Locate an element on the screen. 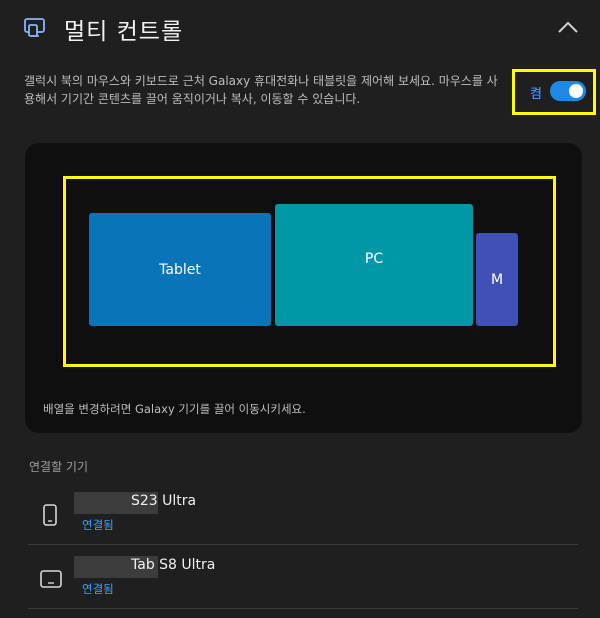  device-tablet-label: Tablet is located at coordinates (180, 269).